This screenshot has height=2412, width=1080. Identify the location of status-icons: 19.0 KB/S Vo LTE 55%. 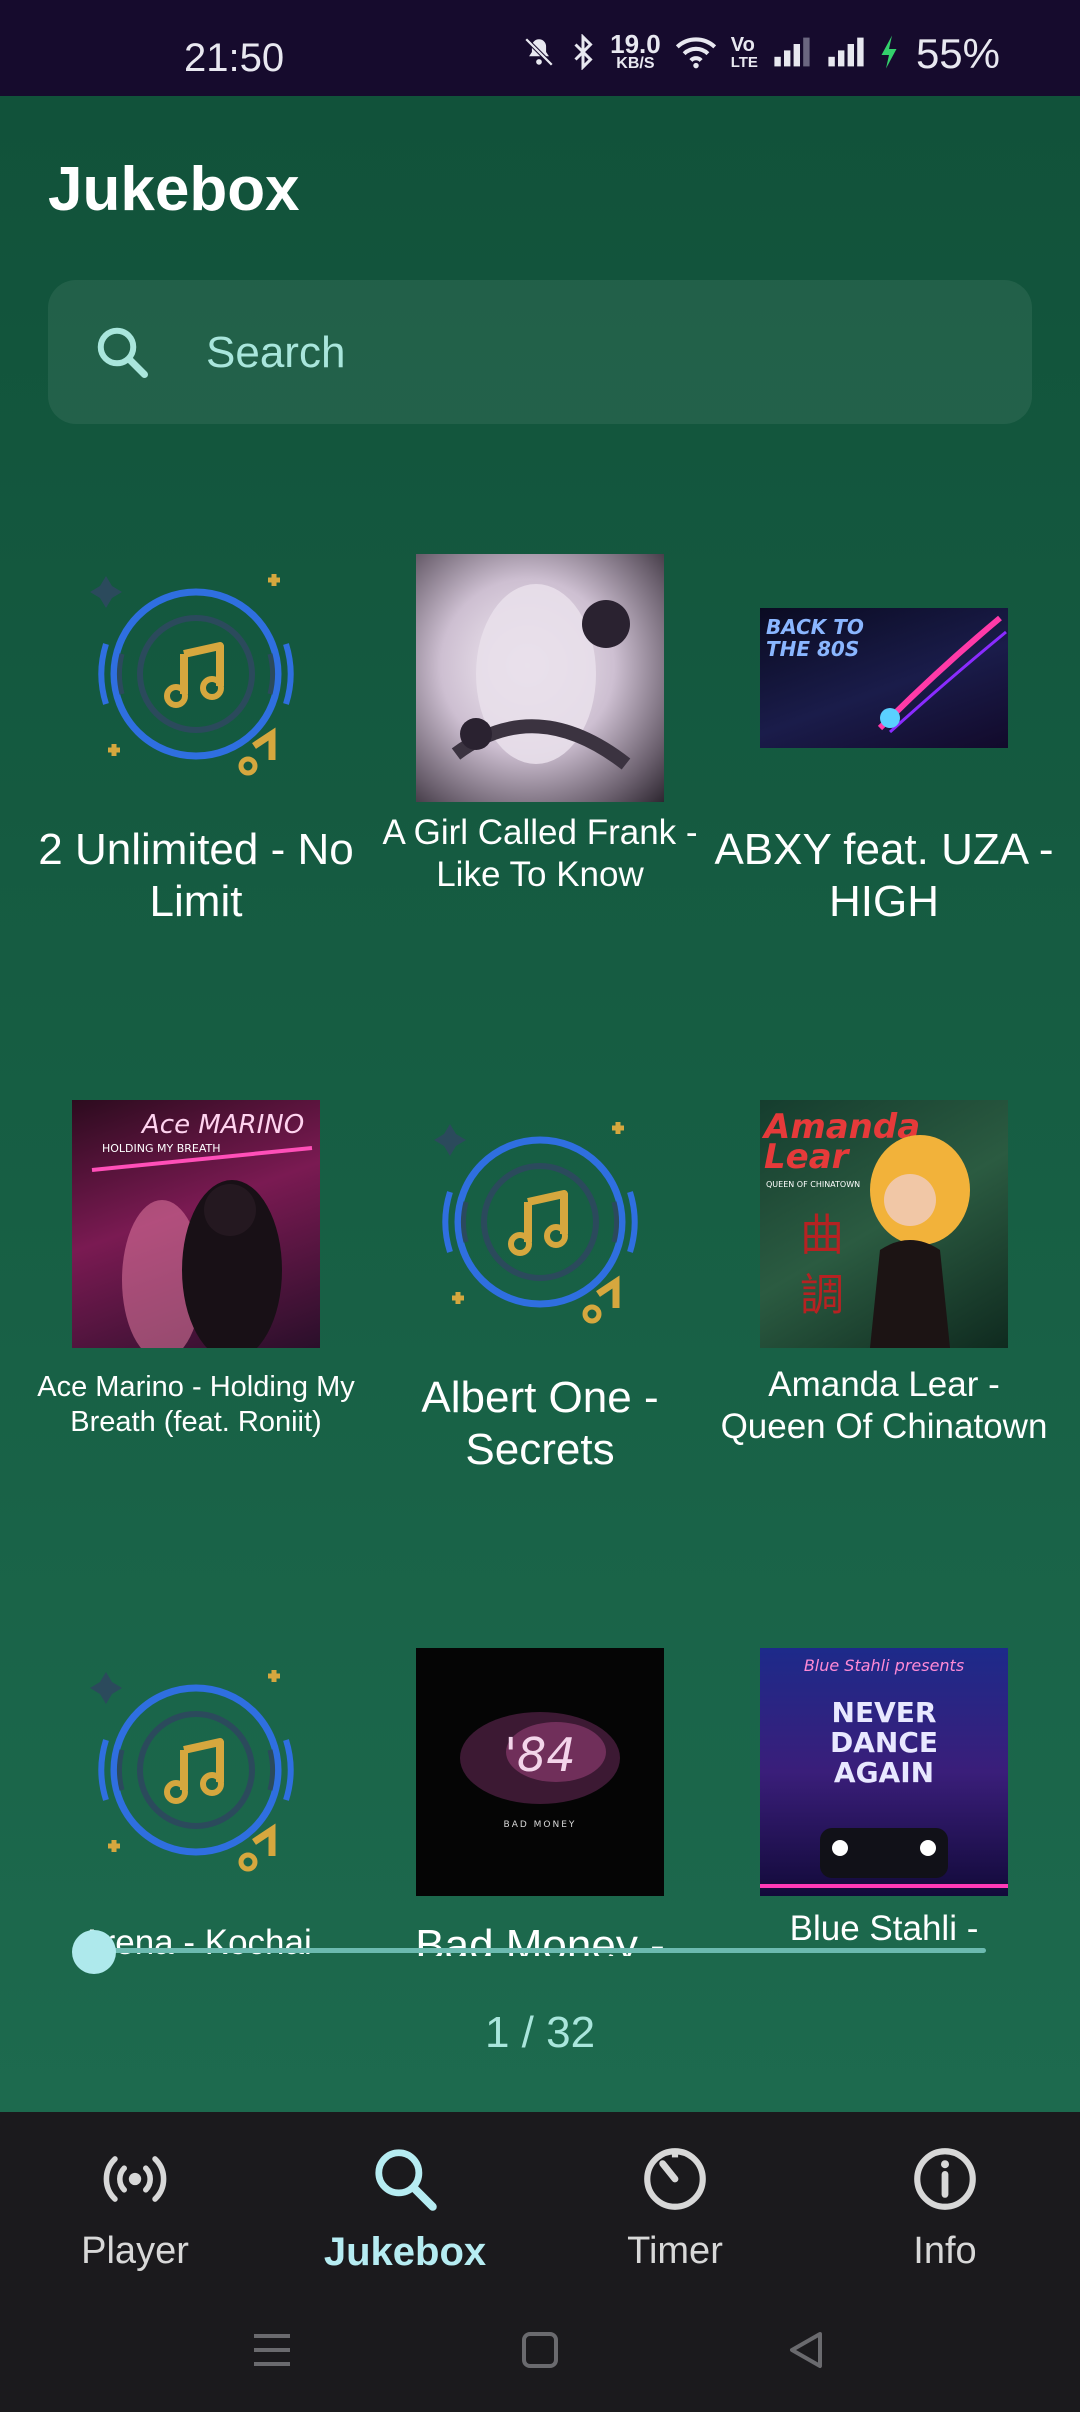
(761, 54).